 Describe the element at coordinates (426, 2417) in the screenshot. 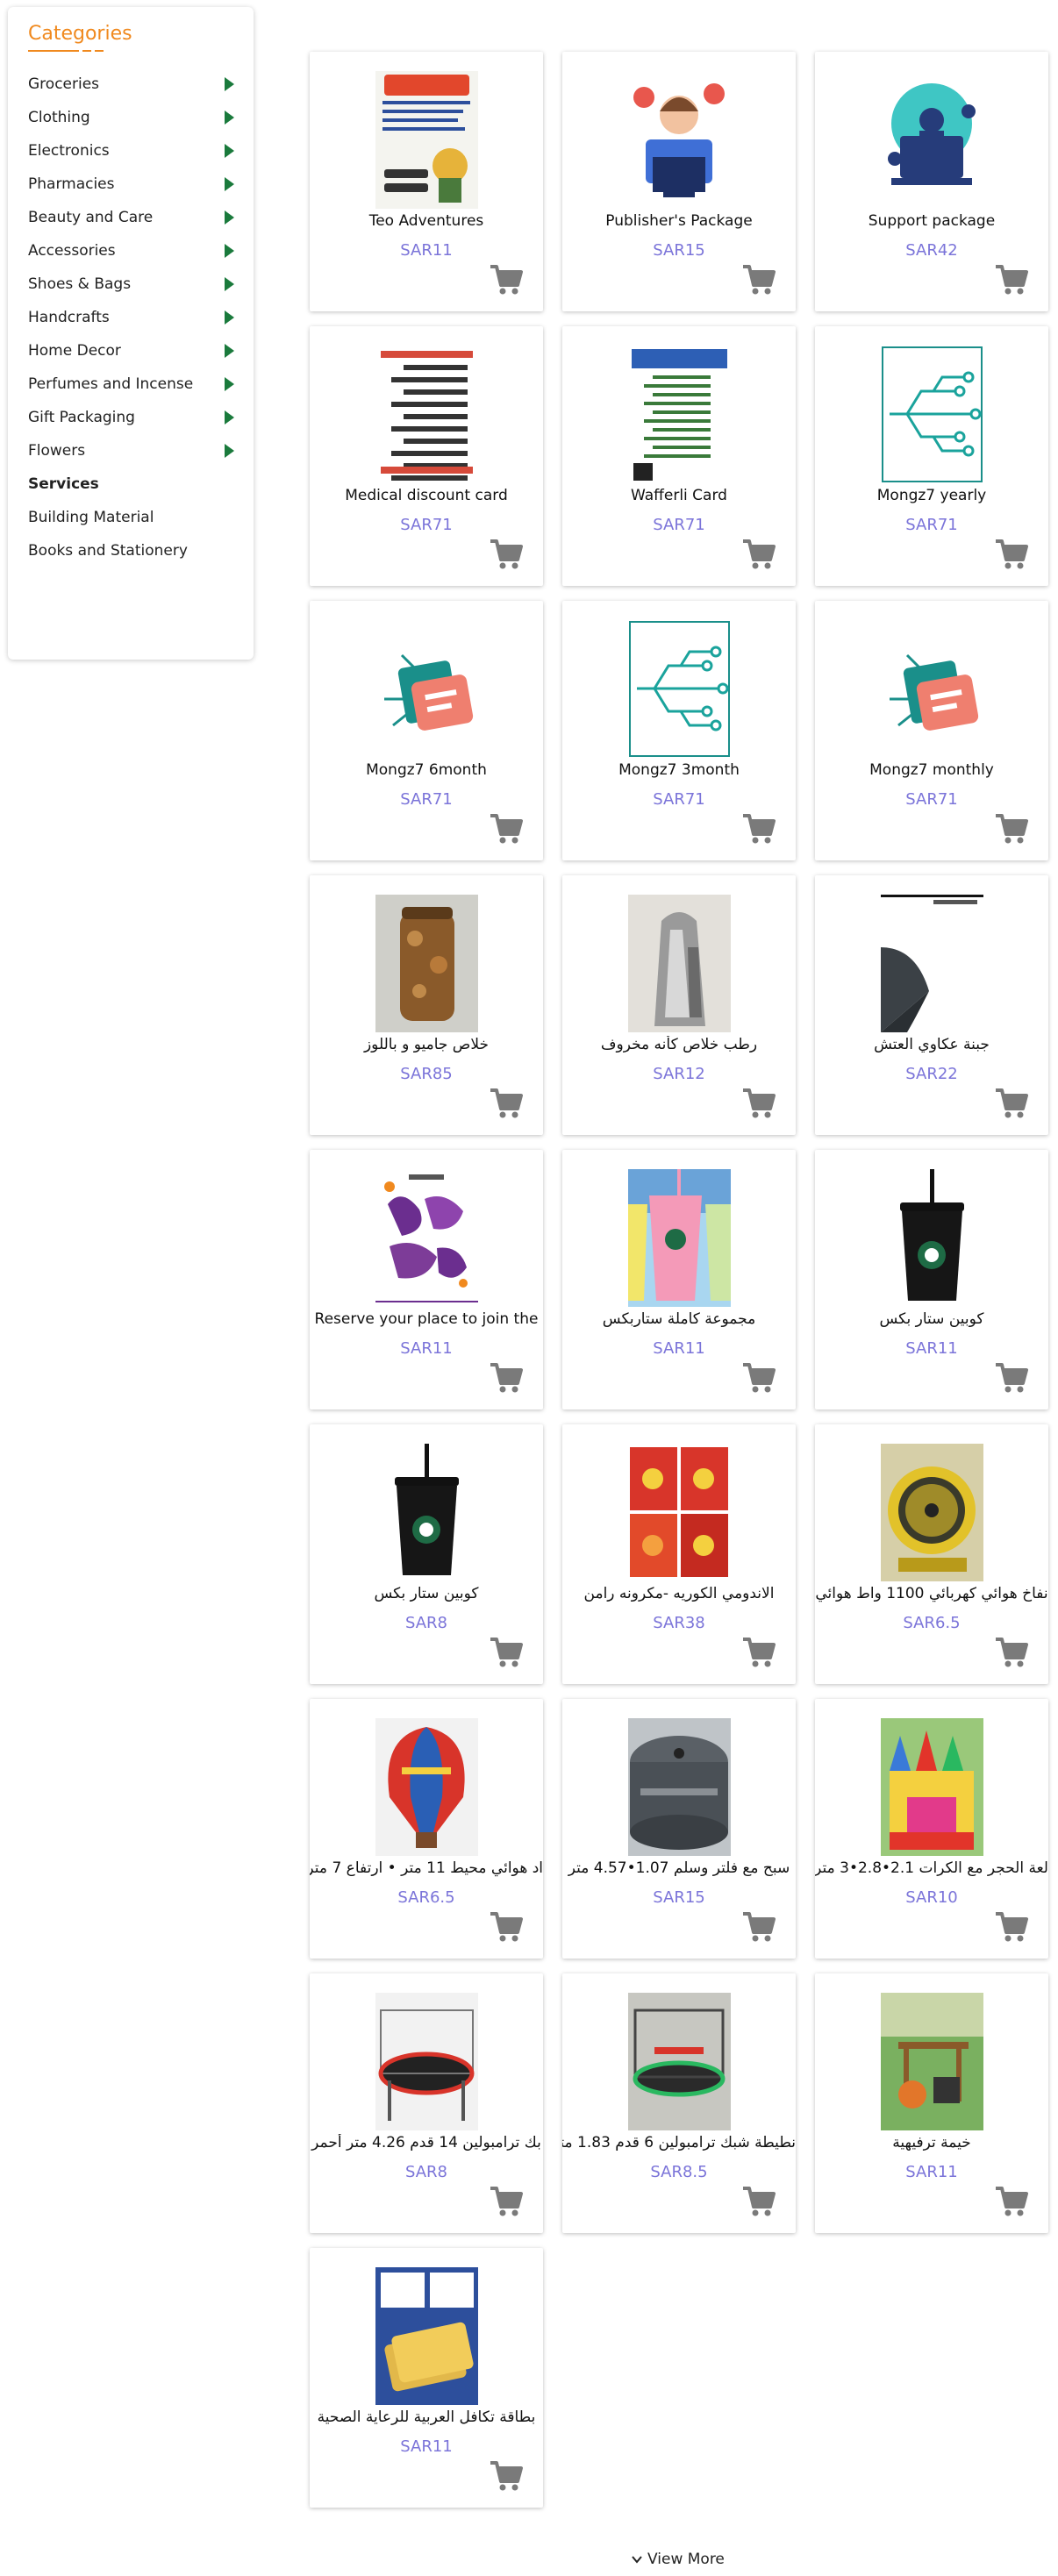

I see `product-name: بطاقة تكافل العربية للرعاية الصحية` at that location.